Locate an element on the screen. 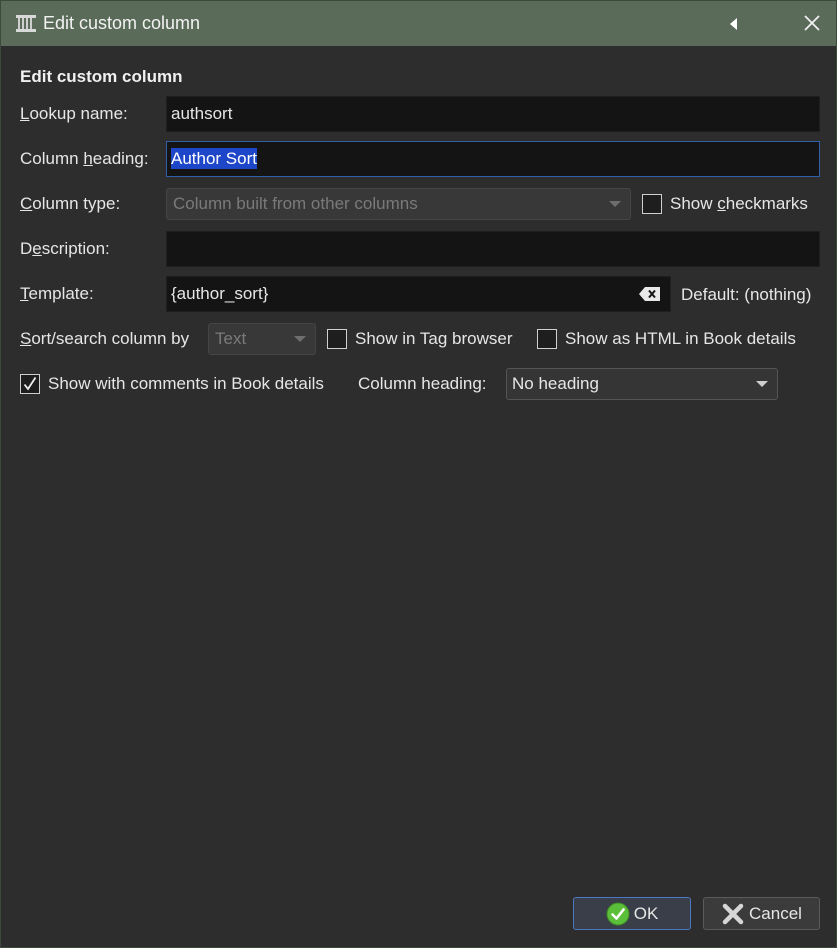  lookup-name-label-text: ookup name: is located at coordinates (78, 113).